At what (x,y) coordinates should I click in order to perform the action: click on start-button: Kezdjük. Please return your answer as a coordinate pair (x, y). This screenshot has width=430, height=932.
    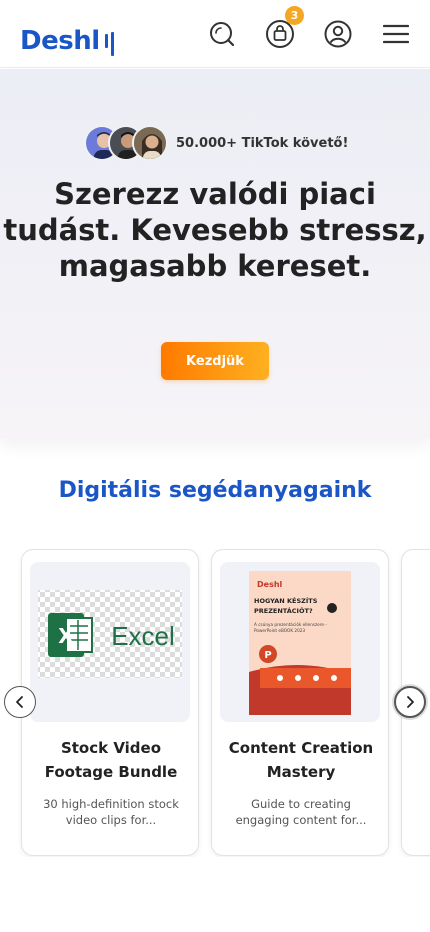
    Looking at the image, I should click on (215, 361).